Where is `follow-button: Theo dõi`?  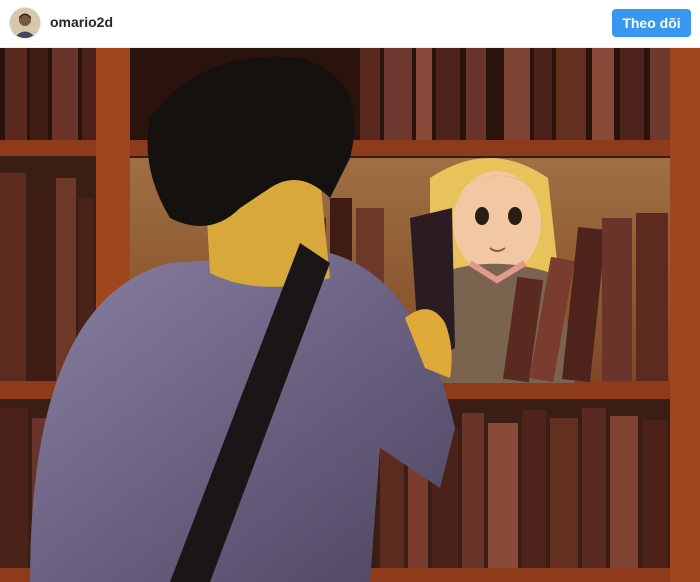 follow-button: Theo dõi is located at coordinates (651, 23).